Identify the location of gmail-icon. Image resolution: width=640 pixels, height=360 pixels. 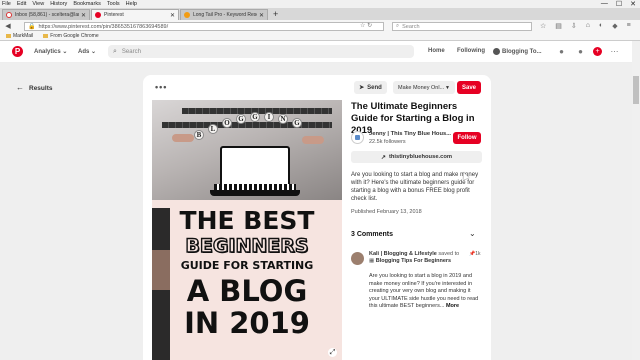
(9, 15).